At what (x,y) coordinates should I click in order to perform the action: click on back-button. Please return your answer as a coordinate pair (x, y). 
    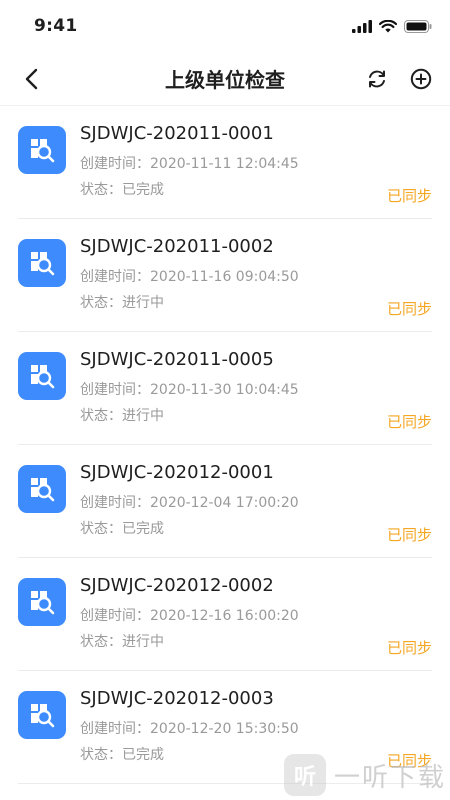
    Looking at the image, I should click on (31, 79).